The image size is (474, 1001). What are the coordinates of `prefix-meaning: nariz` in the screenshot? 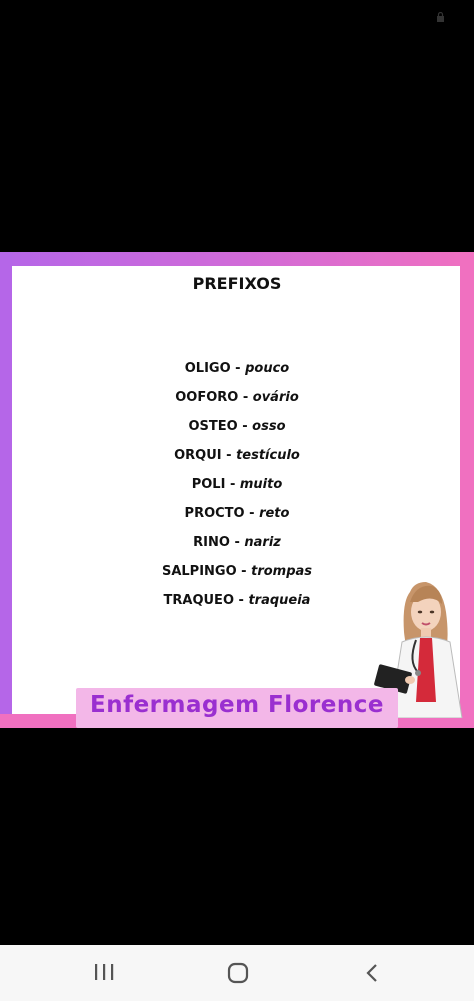 It's located at (262, 542).